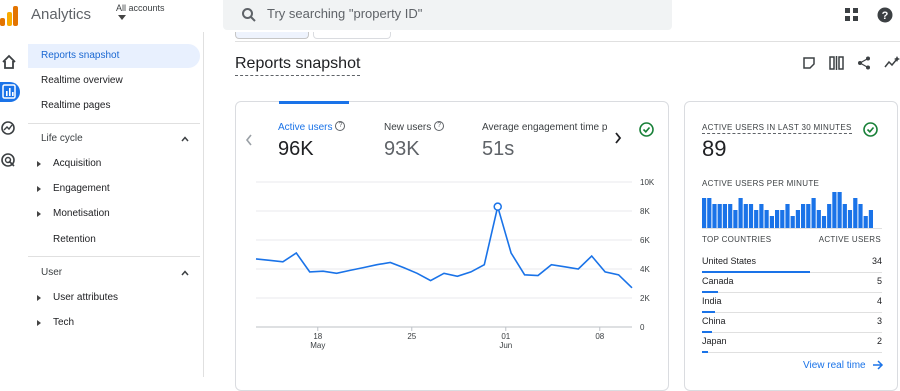 The height and width of the screenshot is (391, 900). What do you see at coordinates (879, 281) in the screenshot?
I see `country-users: 5` at bounding box center [879, 281].